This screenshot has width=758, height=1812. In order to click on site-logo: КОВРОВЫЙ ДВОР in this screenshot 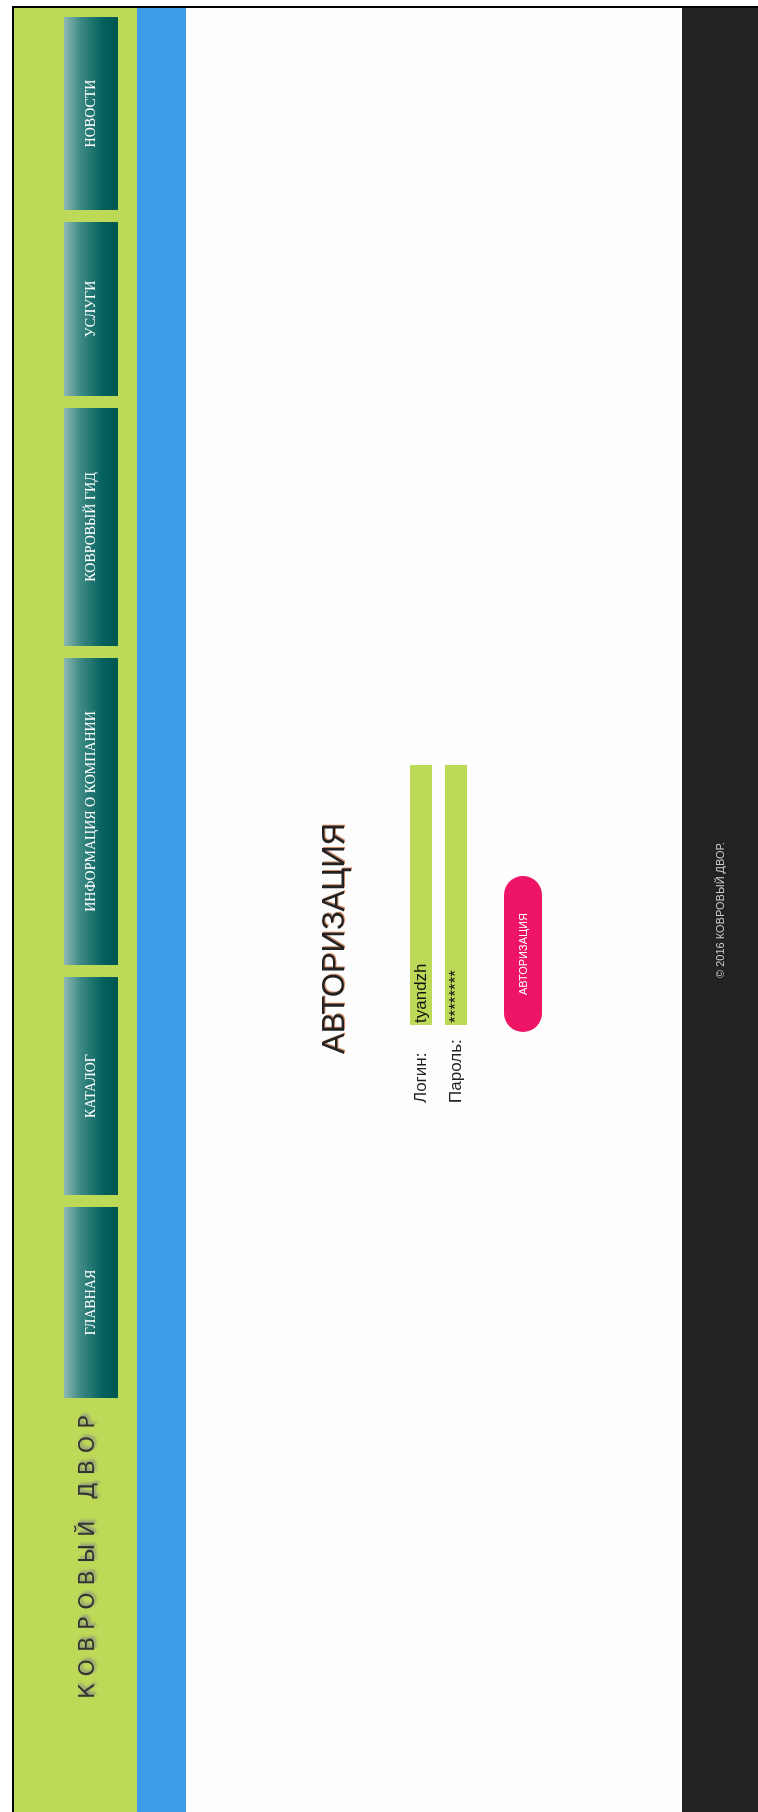, I will do `click(89, 1551)`.